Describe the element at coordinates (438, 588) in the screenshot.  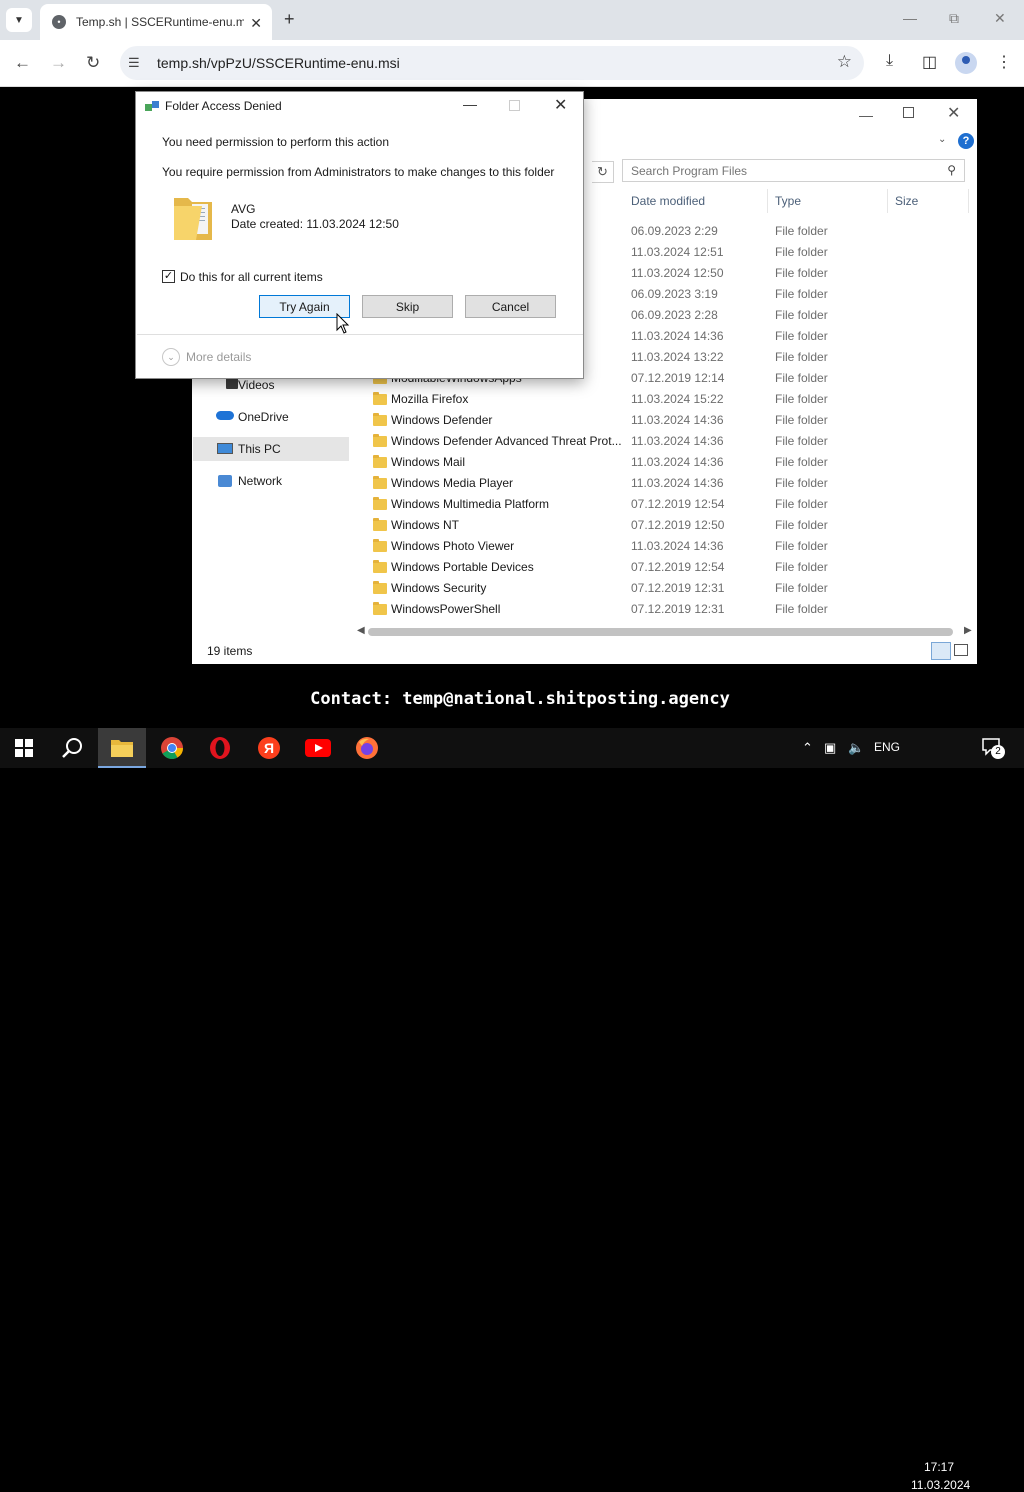
I see `file-row-name: Windows Security` at that location.